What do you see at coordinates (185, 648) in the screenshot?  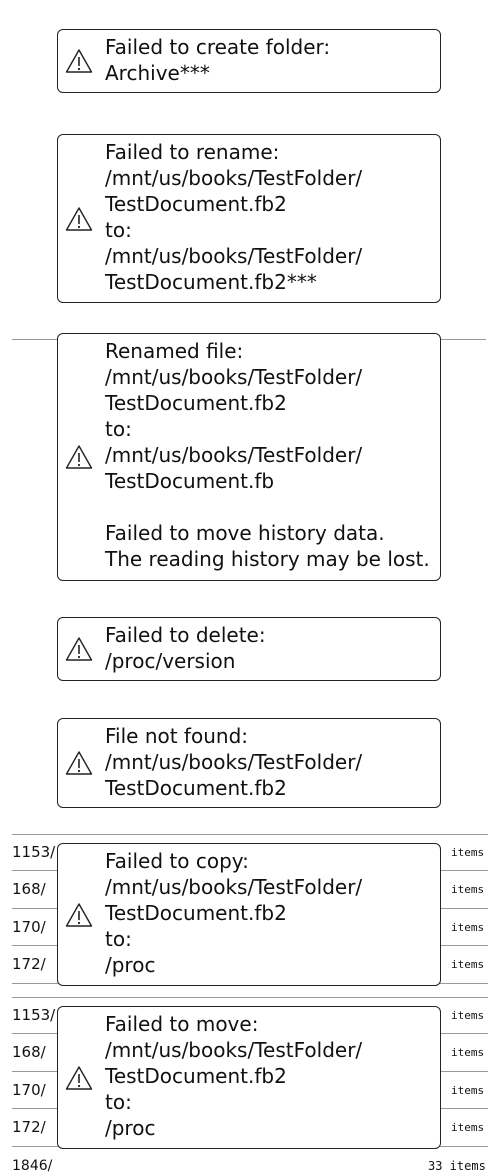 I see `dialog-message: Failed to delete: /proc/version` at bounding box center [185, 648].